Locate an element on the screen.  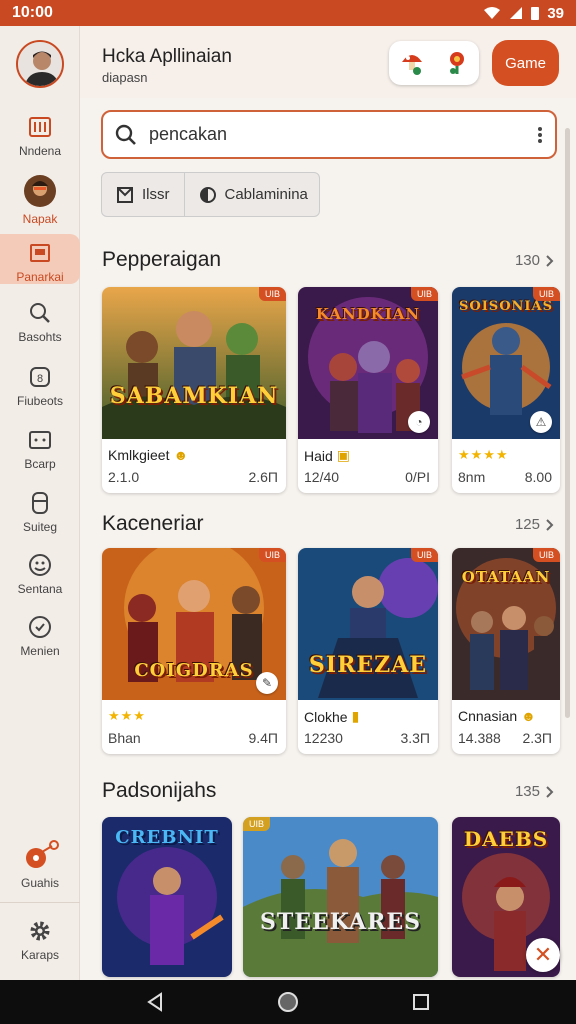
game-card: SIREZAE UIB Clokhe ▮ 12230 3.3П is located at coordinates (368, 651).